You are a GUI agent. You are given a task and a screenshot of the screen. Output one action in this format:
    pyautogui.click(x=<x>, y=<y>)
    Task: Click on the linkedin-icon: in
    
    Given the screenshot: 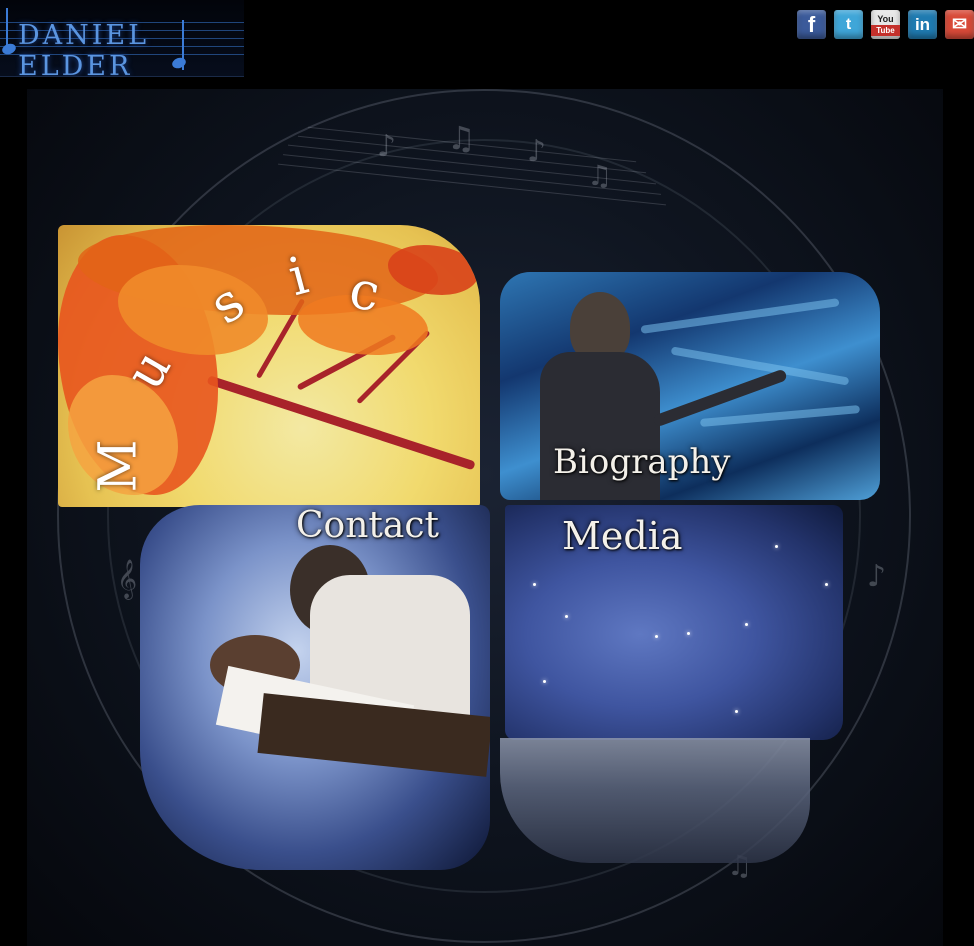 What is the action you would take?
    pyautogui.click(x=922, y=24)
    